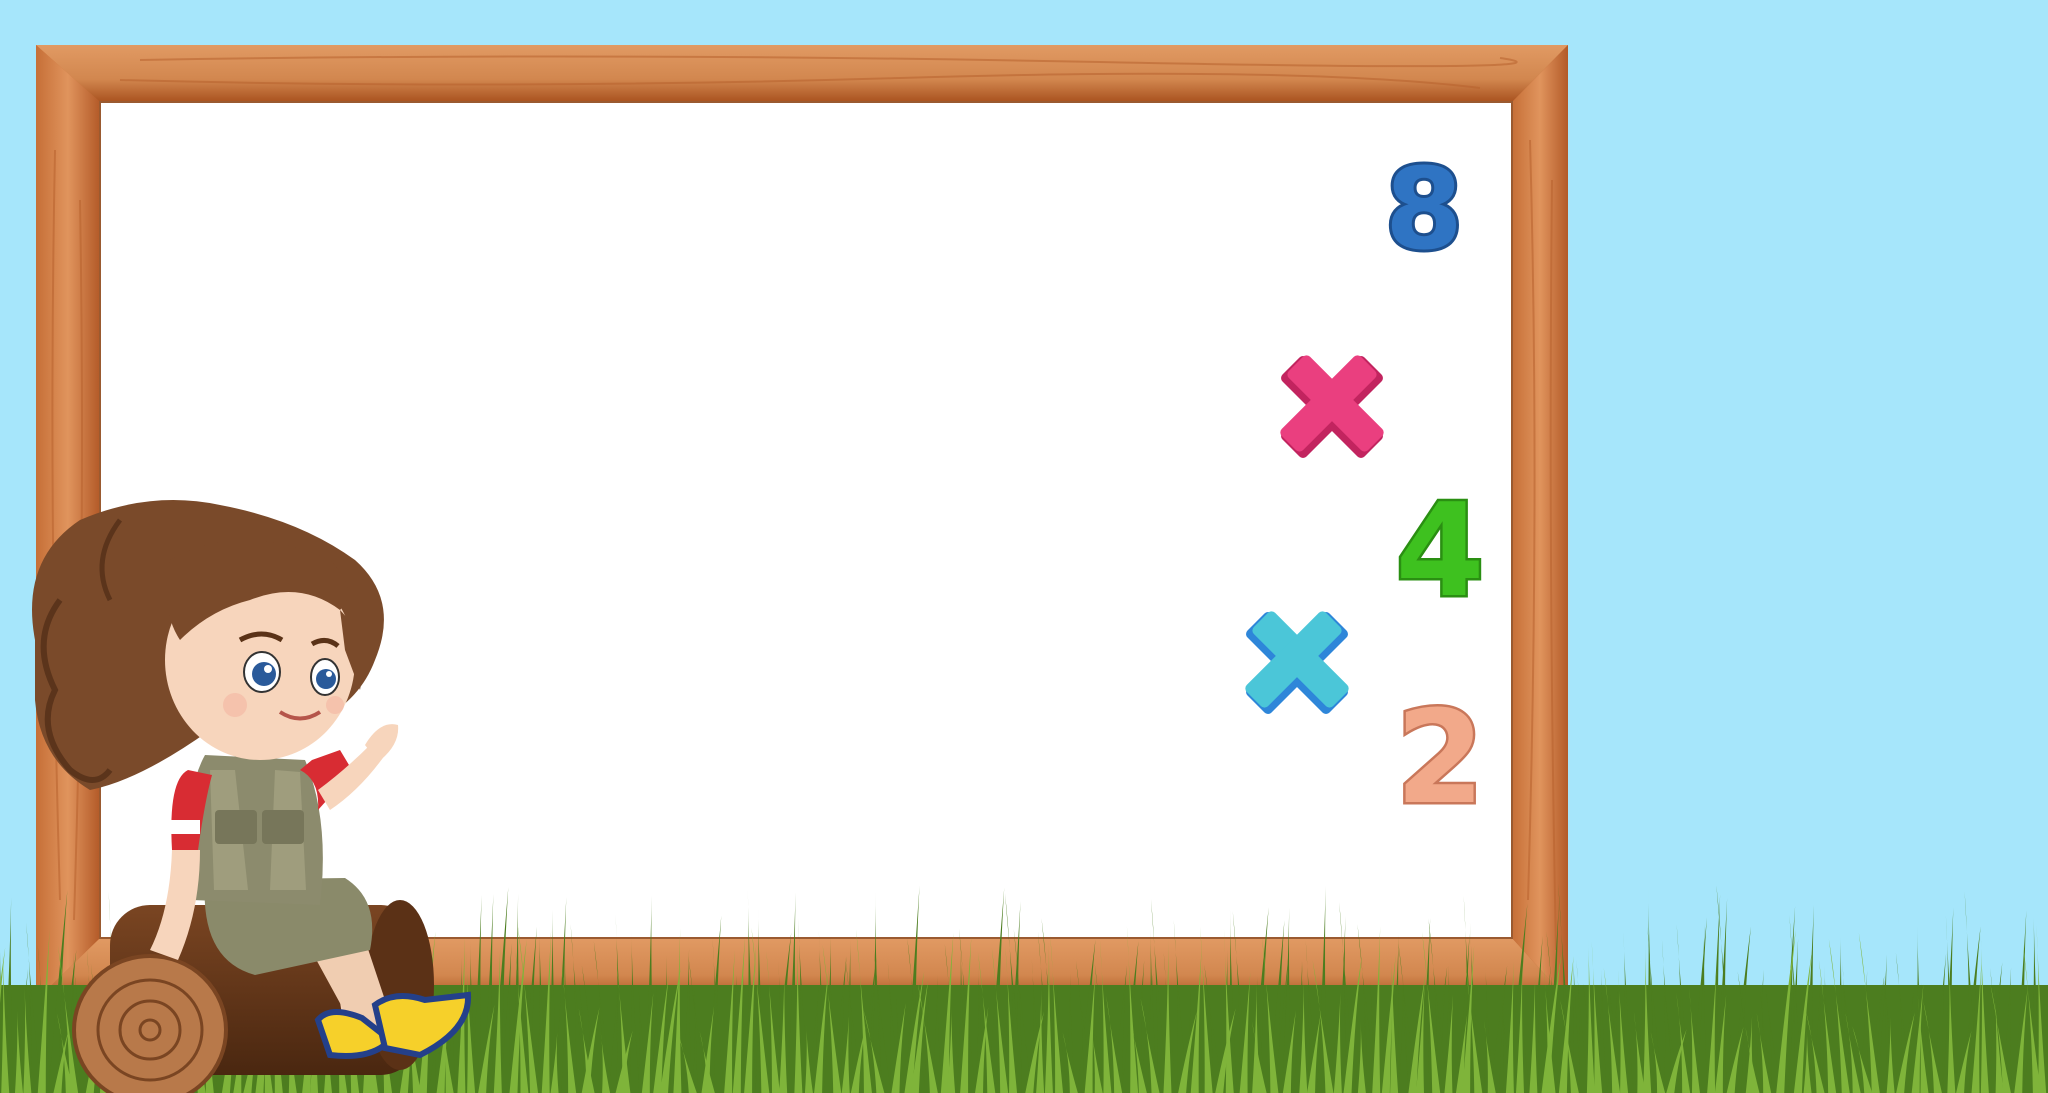  Describe the element at coordinates (1424, 210) in the screenshot. I see `digit-8-icon: 8` at that location.